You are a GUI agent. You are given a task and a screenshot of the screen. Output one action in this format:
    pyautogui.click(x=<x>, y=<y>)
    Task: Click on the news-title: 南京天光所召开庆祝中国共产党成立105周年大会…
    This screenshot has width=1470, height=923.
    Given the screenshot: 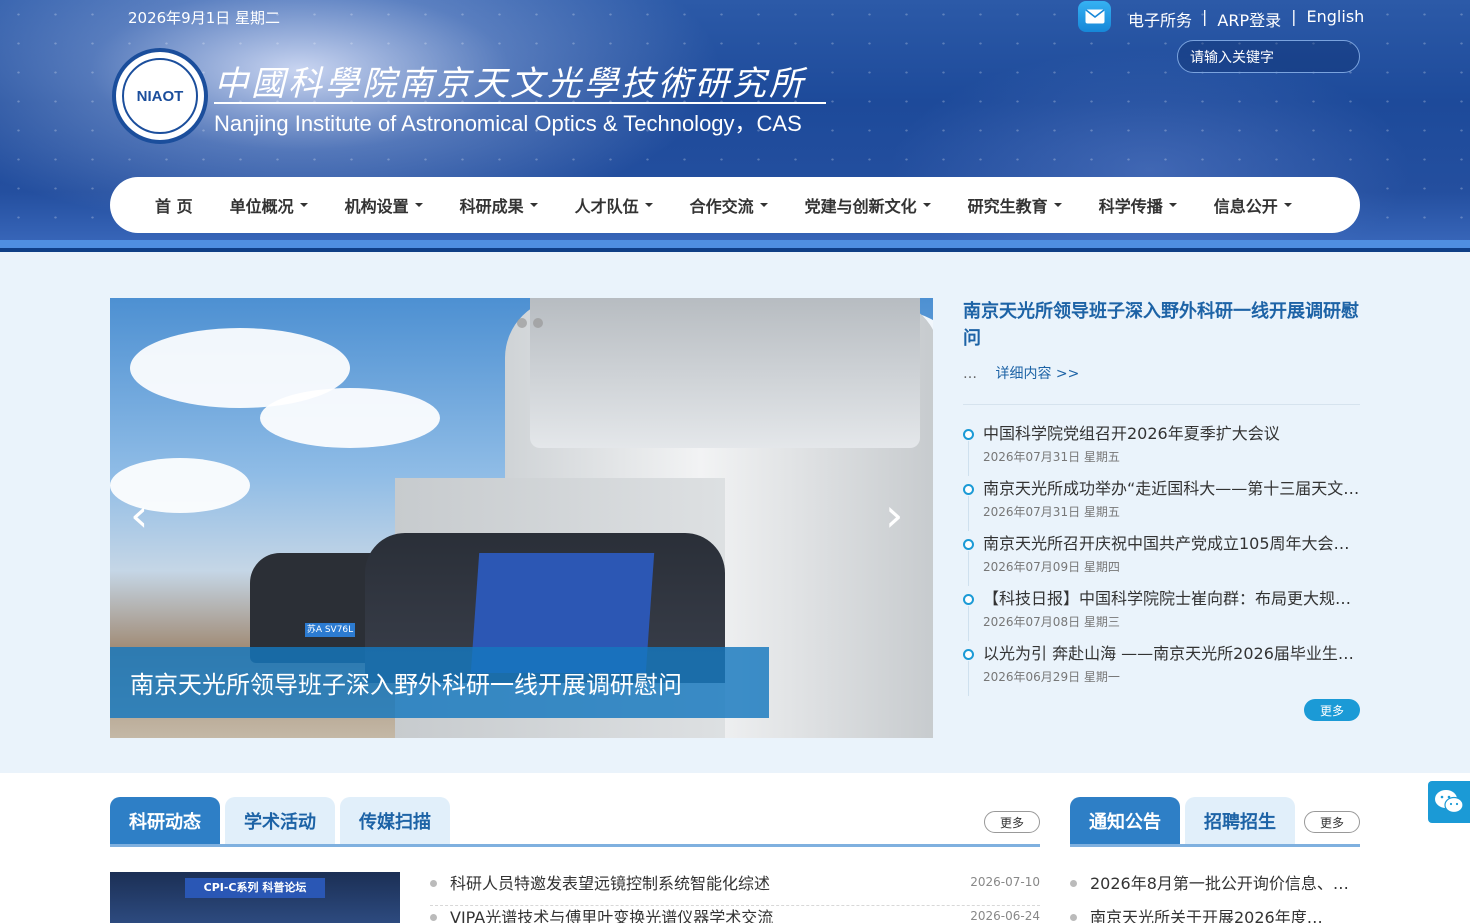 What is the action you would take?
    pyautogui.click(x=1171, y=544)
    